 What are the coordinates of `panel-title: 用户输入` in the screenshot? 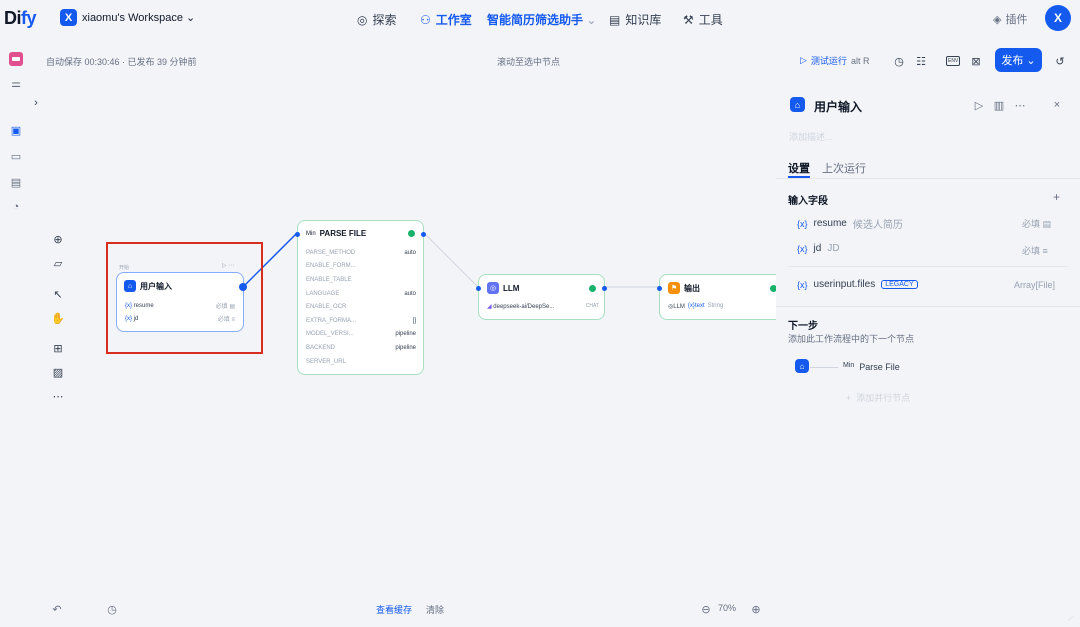 It's located at (838, 106).